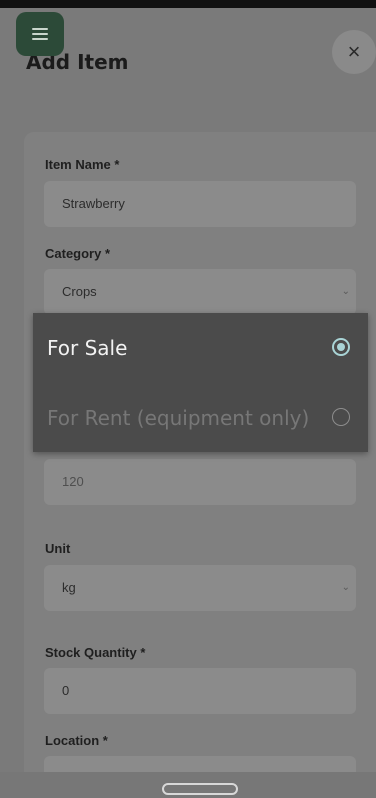  What do you see at coordinates (73, 481) in the screenshot?
I see `price-value: 120` at bounding box center [73, 481].